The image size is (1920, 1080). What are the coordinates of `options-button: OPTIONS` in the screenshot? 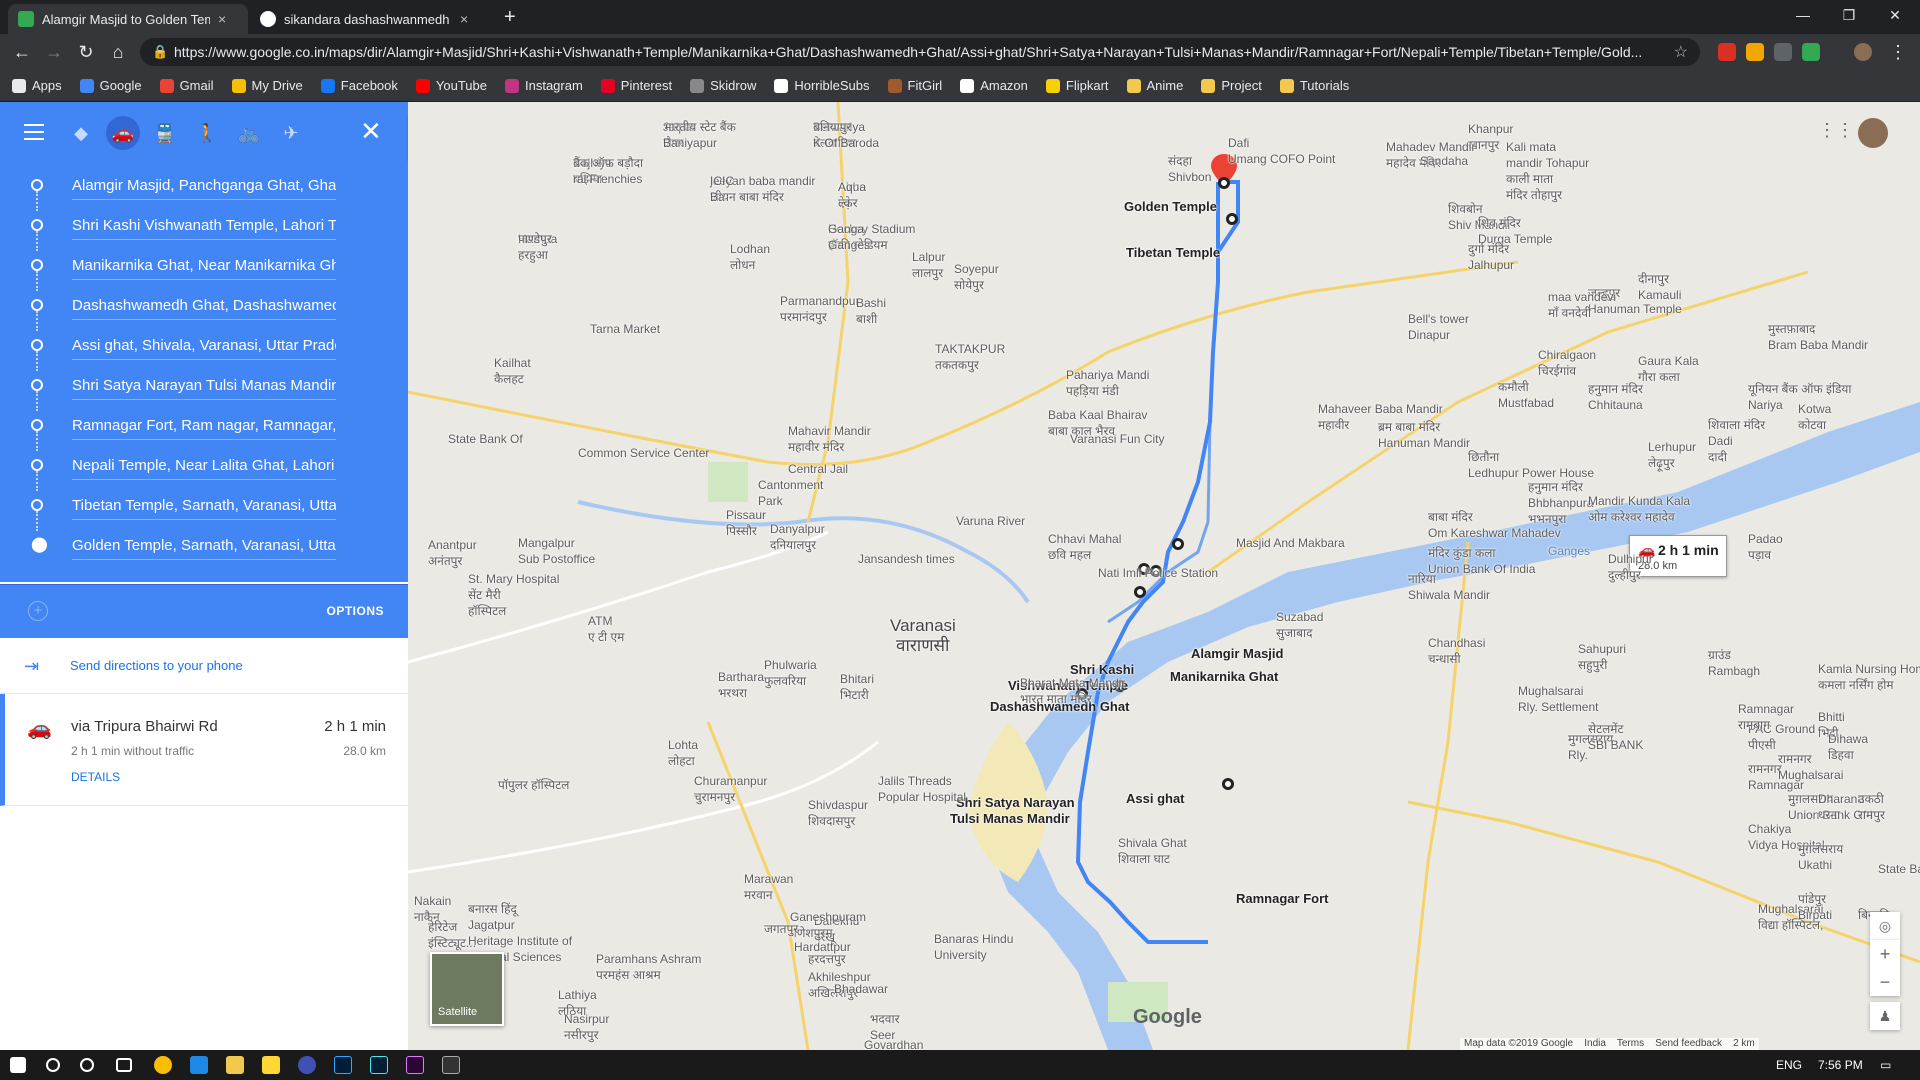 It's located at (355, 611).